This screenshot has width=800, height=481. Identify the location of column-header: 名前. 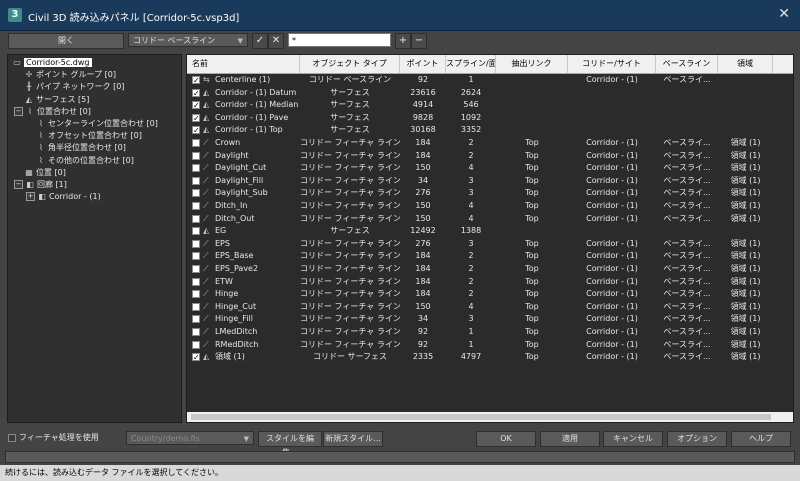
(243, 64).